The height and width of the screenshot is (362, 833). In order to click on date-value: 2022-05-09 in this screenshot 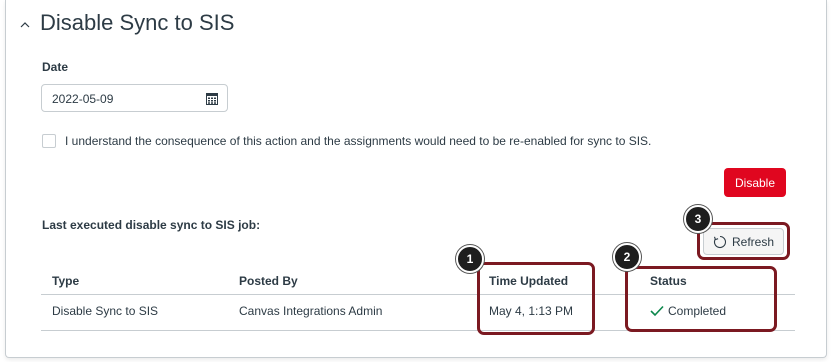, I will do `click(83, 99)`.